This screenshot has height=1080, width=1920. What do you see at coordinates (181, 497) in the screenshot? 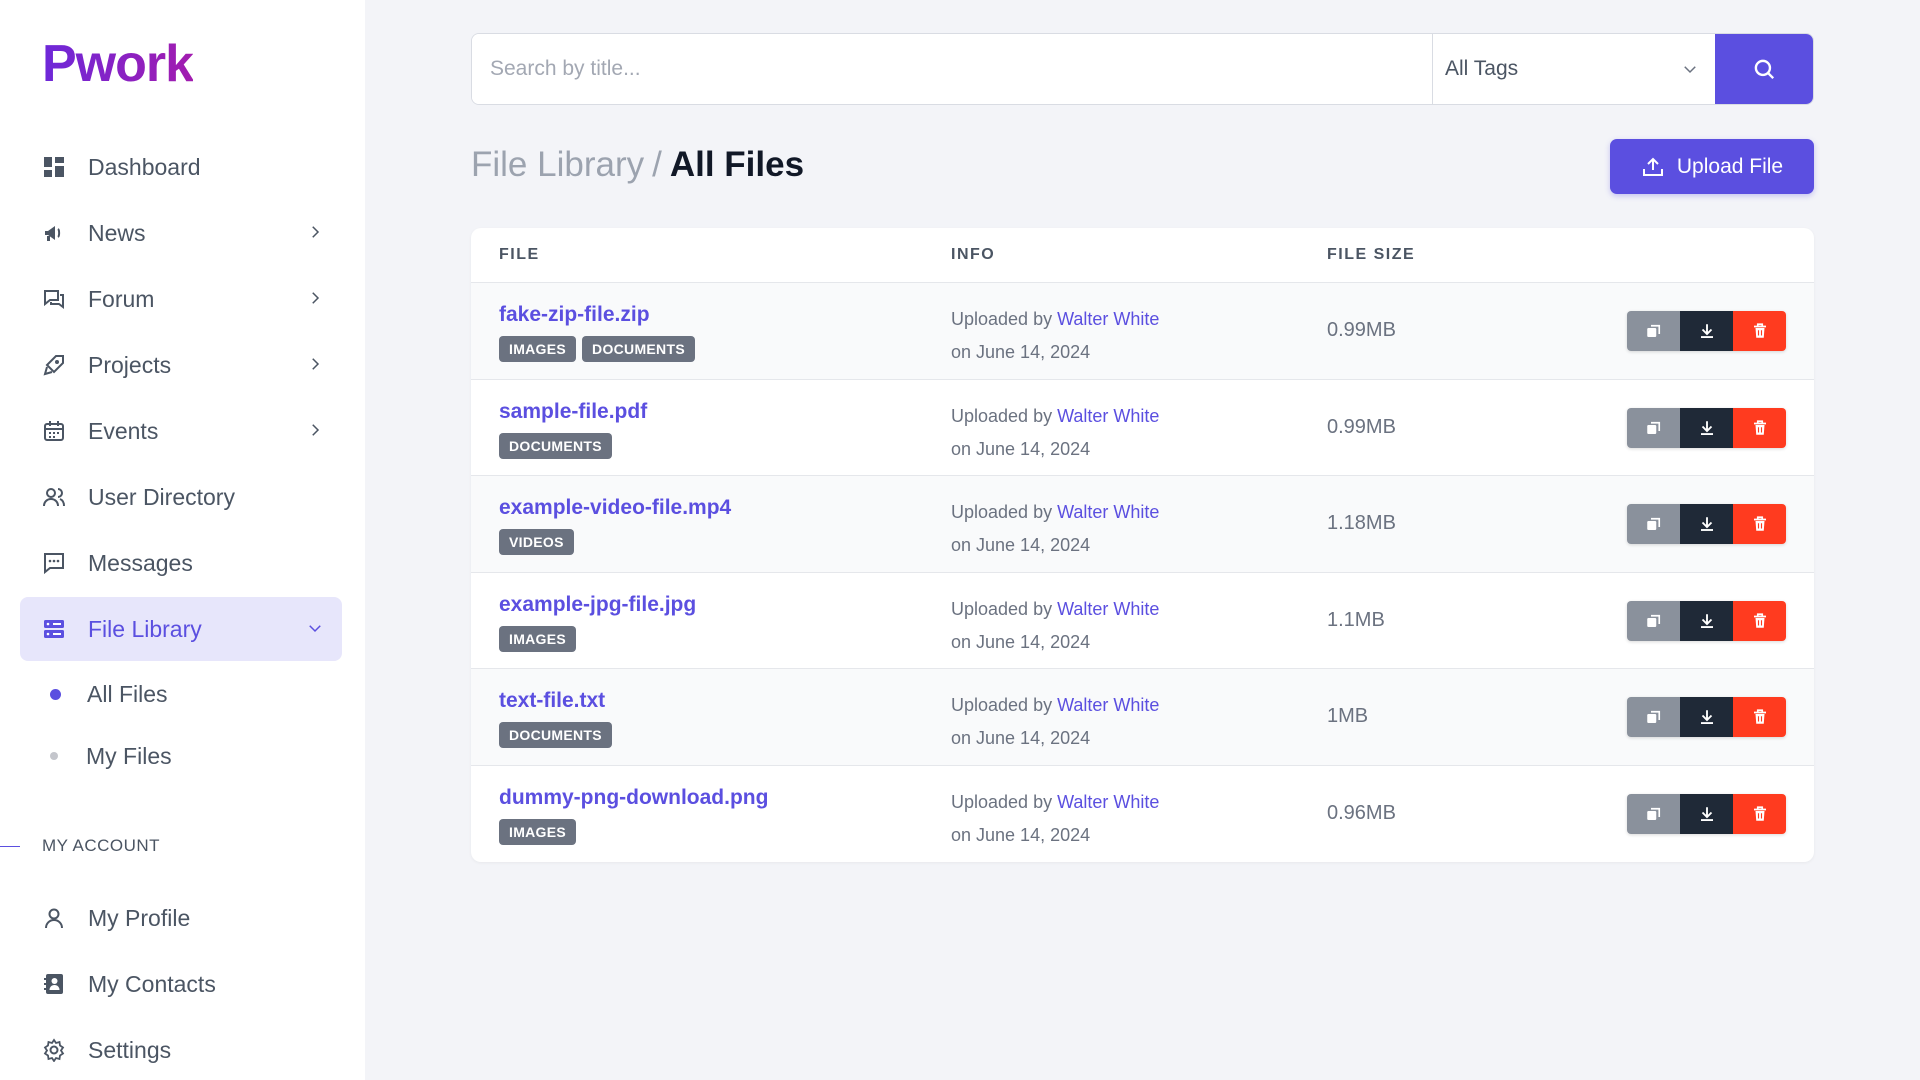
I see `sidebar-item-user-directory: User Directory` at bounding box center [181, 497].